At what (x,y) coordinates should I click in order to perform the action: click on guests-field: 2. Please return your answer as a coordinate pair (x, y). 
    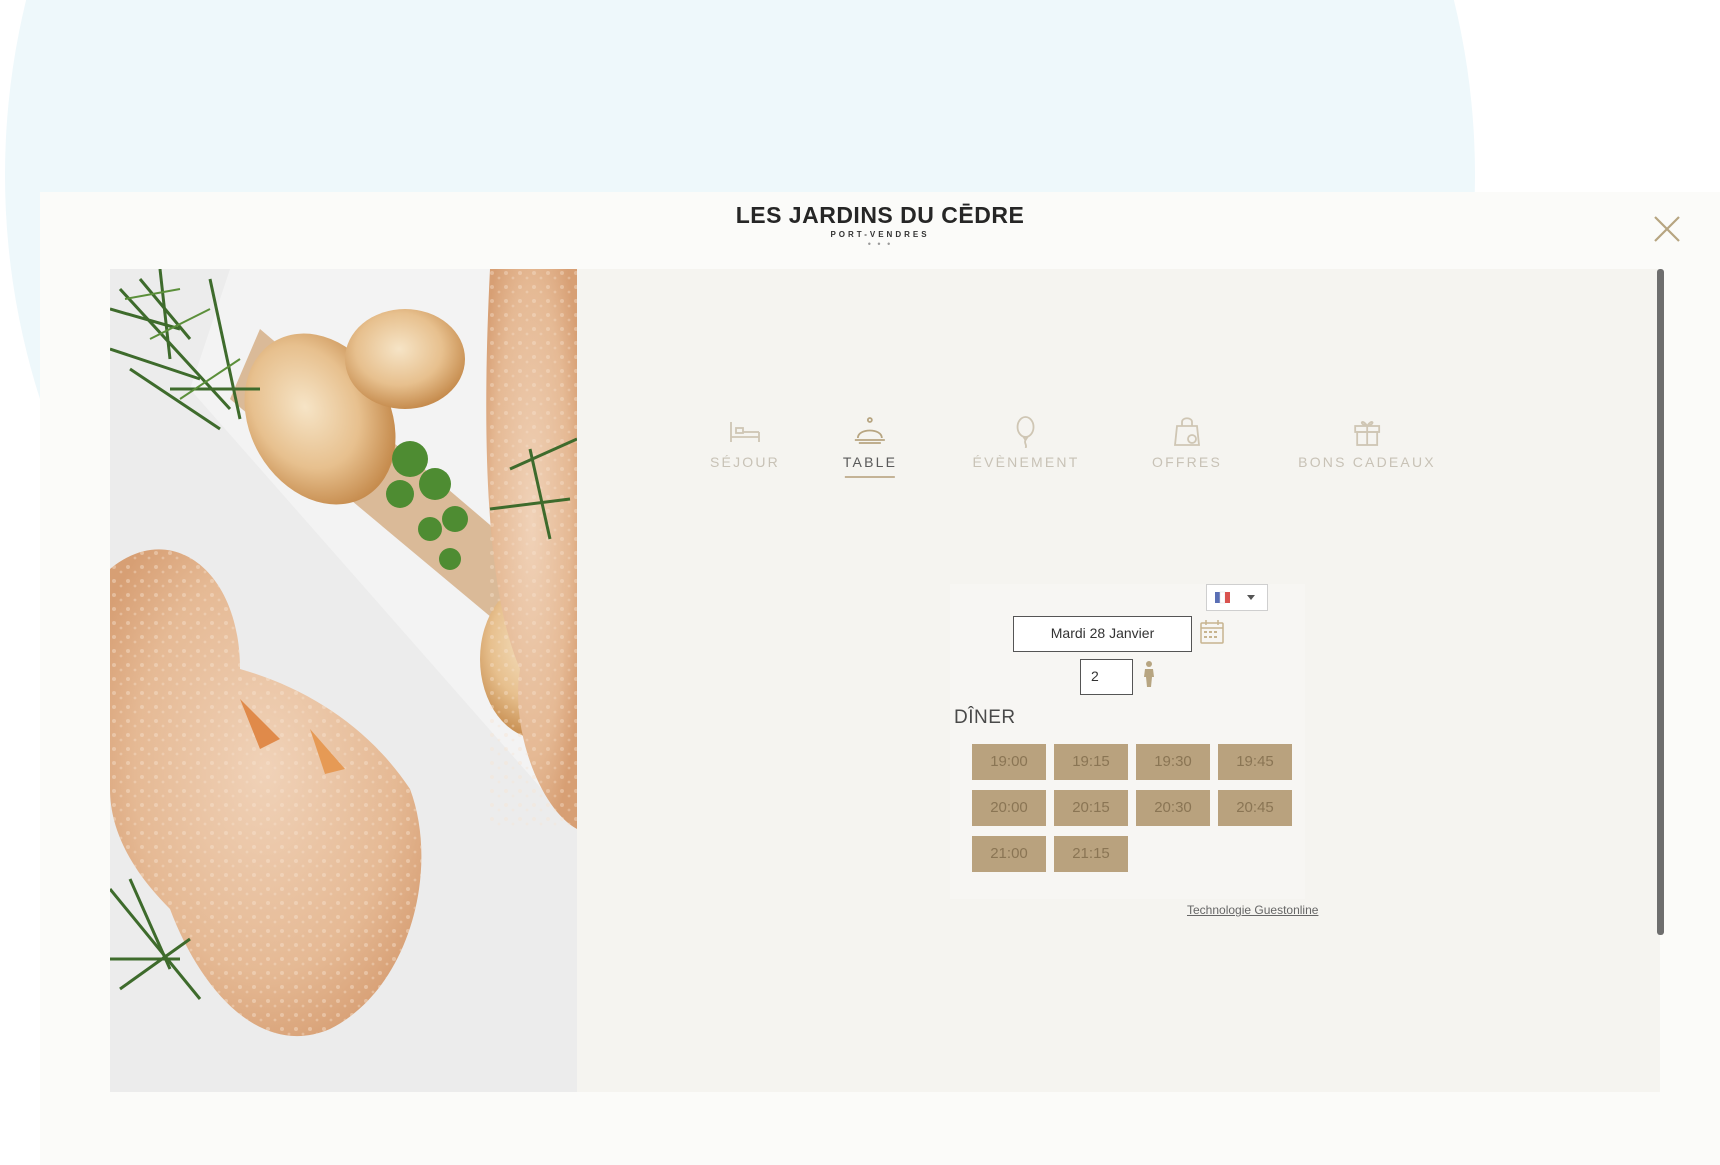
    Looking at the image, I should click on (1106, 677).